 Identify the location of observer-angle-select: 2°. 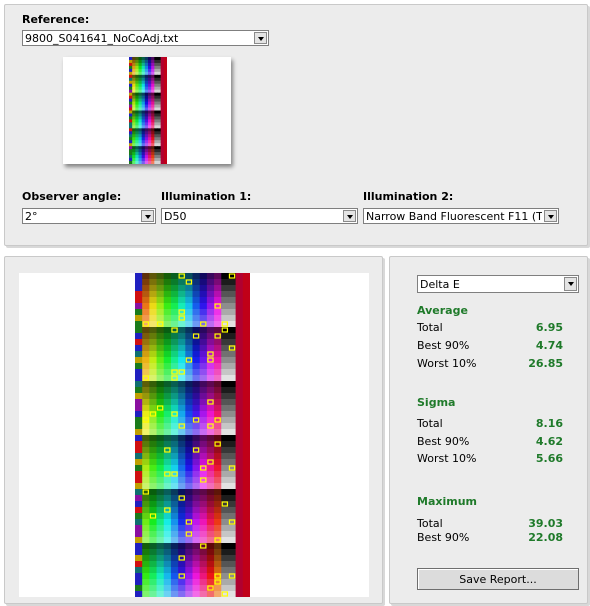
(89, 216).